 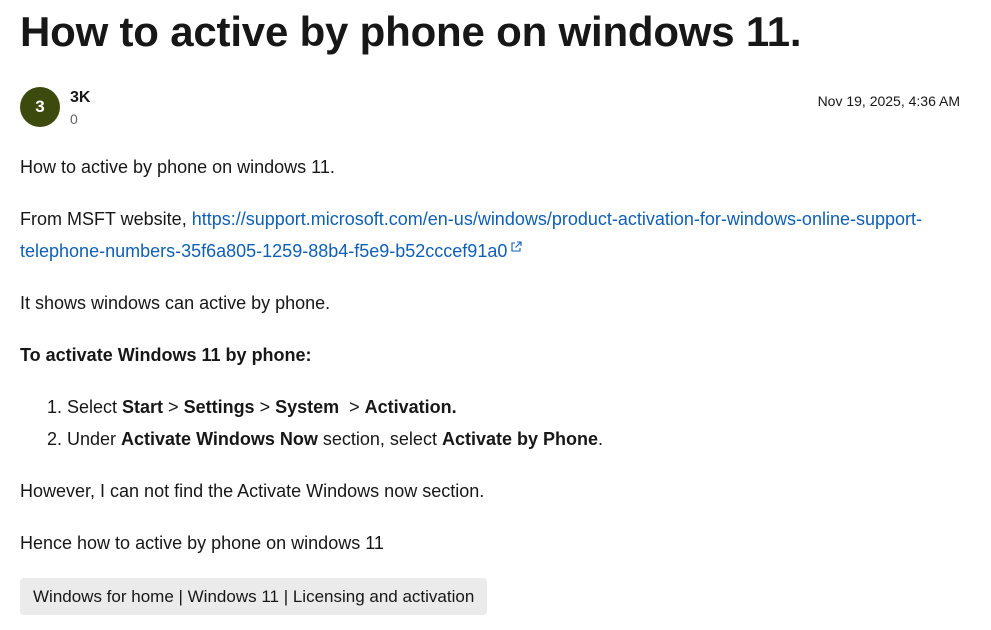 What do you see at coordinates (175, 303) in the screenshot?
I see `body-paragraph-claim: It shows windows can active by phone.` at bounding box center [175, 303].